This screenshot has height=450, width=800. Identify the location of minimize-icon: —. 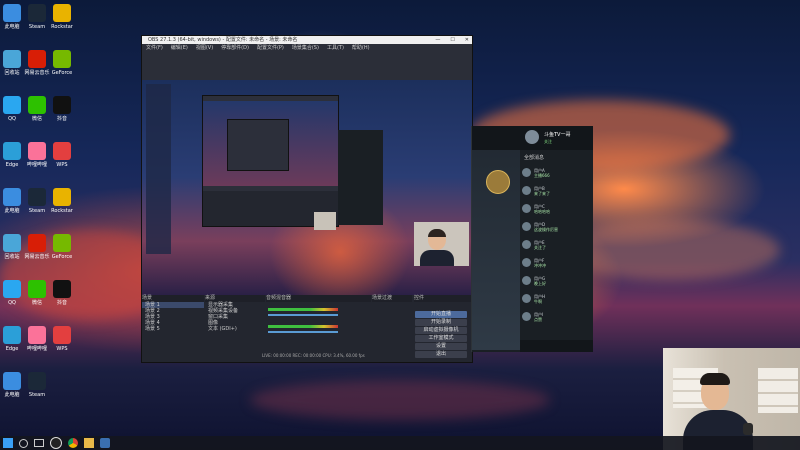
(437, 40).